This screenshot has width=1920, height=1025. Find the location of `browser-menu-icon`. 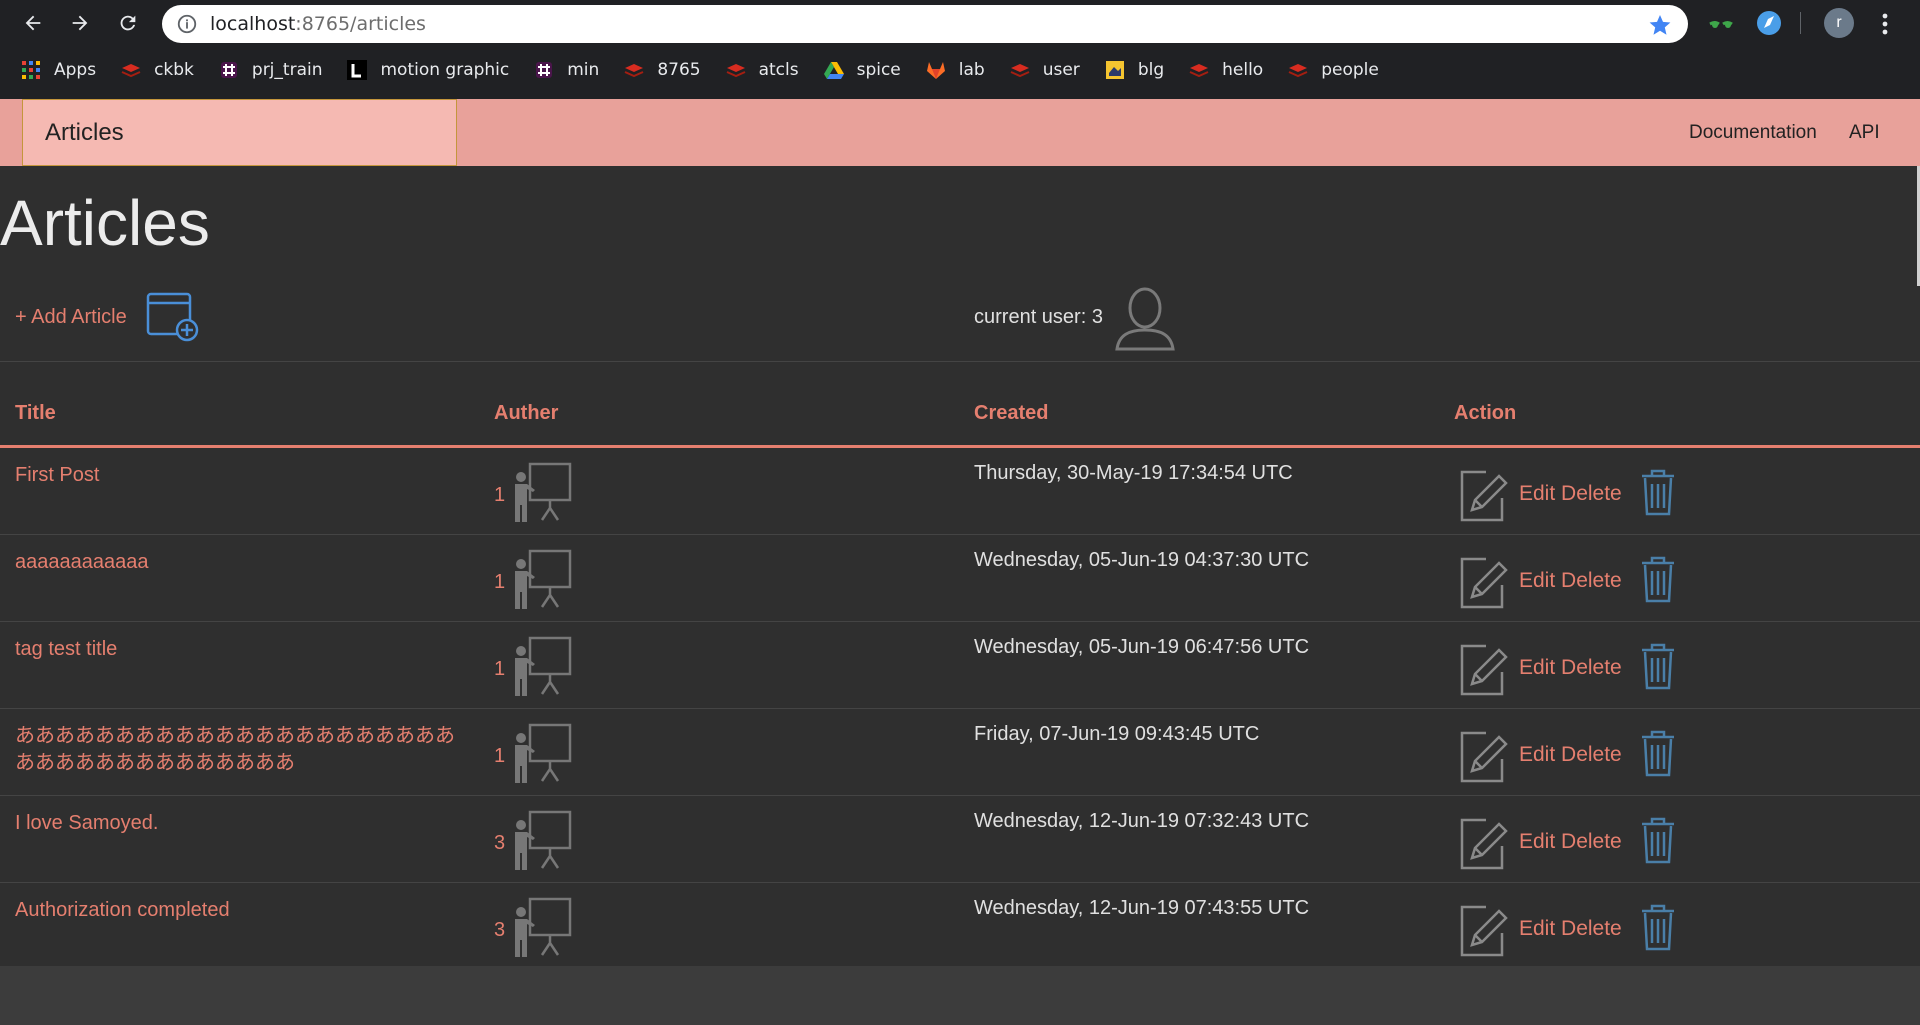

browser-menu-icon is located at coordinates (1885, 24).